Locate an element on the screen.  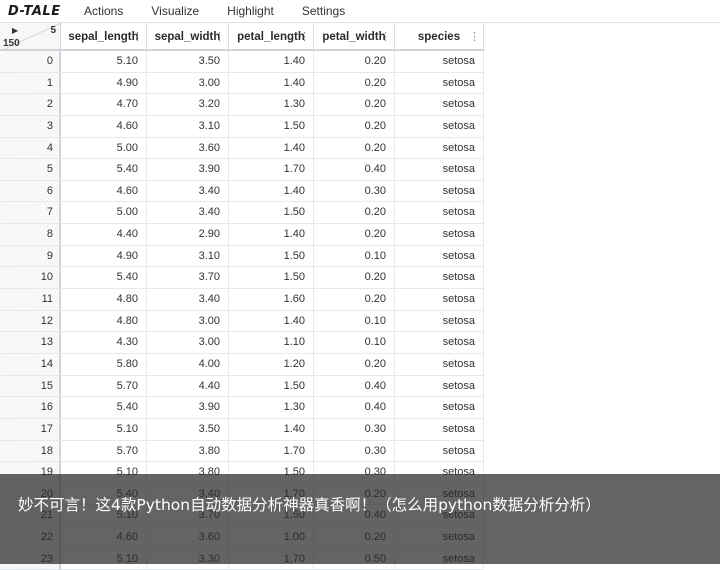
table-row: 16 5.40 3.90 1.30 0.40 setosa is located at coordinates (242, 408).